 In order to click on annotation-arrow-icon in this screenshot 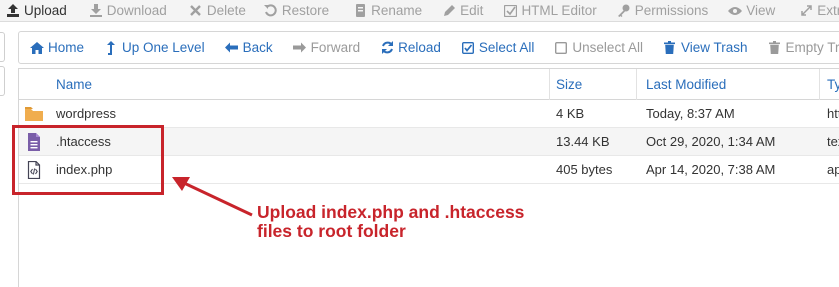, I will do `click(212, 197)`.